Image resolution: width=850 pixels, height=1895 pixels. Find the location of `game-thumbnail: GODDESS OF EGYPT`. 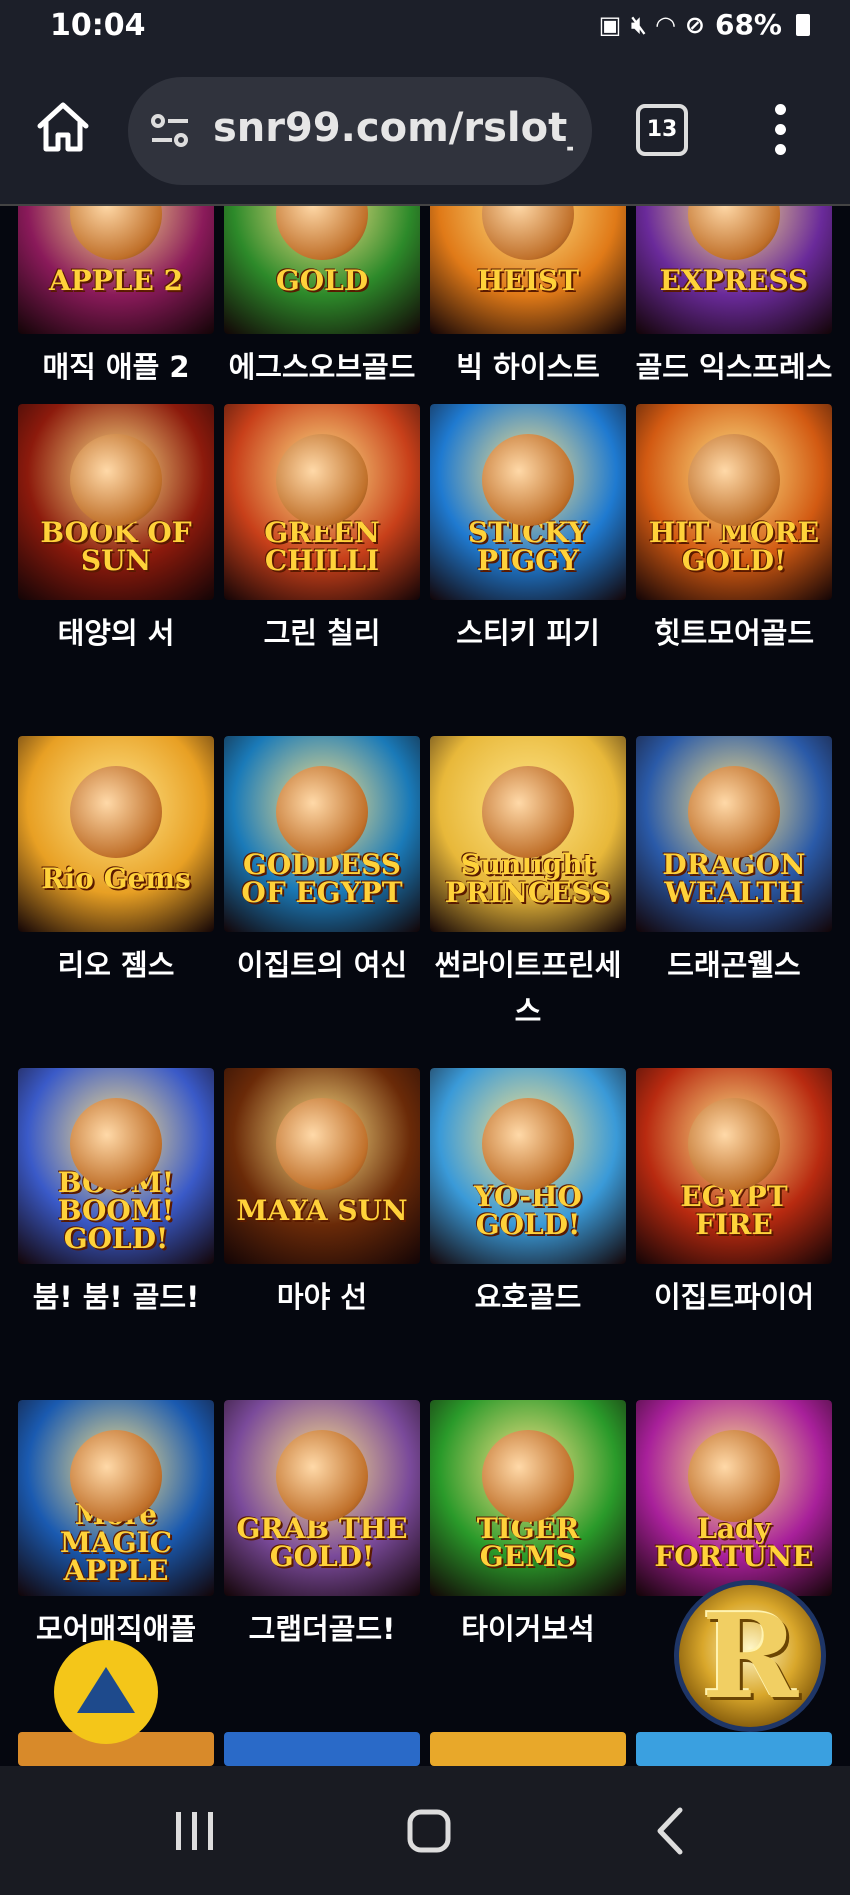

game-thumbnail: GODDESS OF EGYPT is located at coordinates (322, 834).